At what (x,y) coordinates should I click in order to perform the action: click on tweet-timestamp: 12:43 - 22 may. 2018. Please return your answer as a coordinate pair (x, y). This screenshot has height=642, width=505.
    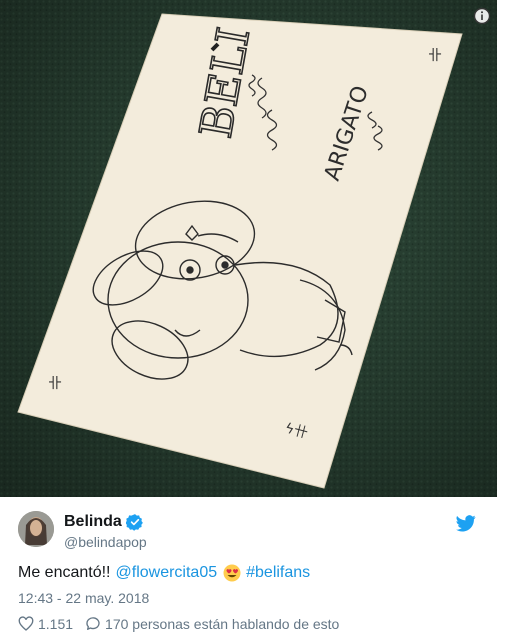
    Looking at the image, I should click on (83, 598).